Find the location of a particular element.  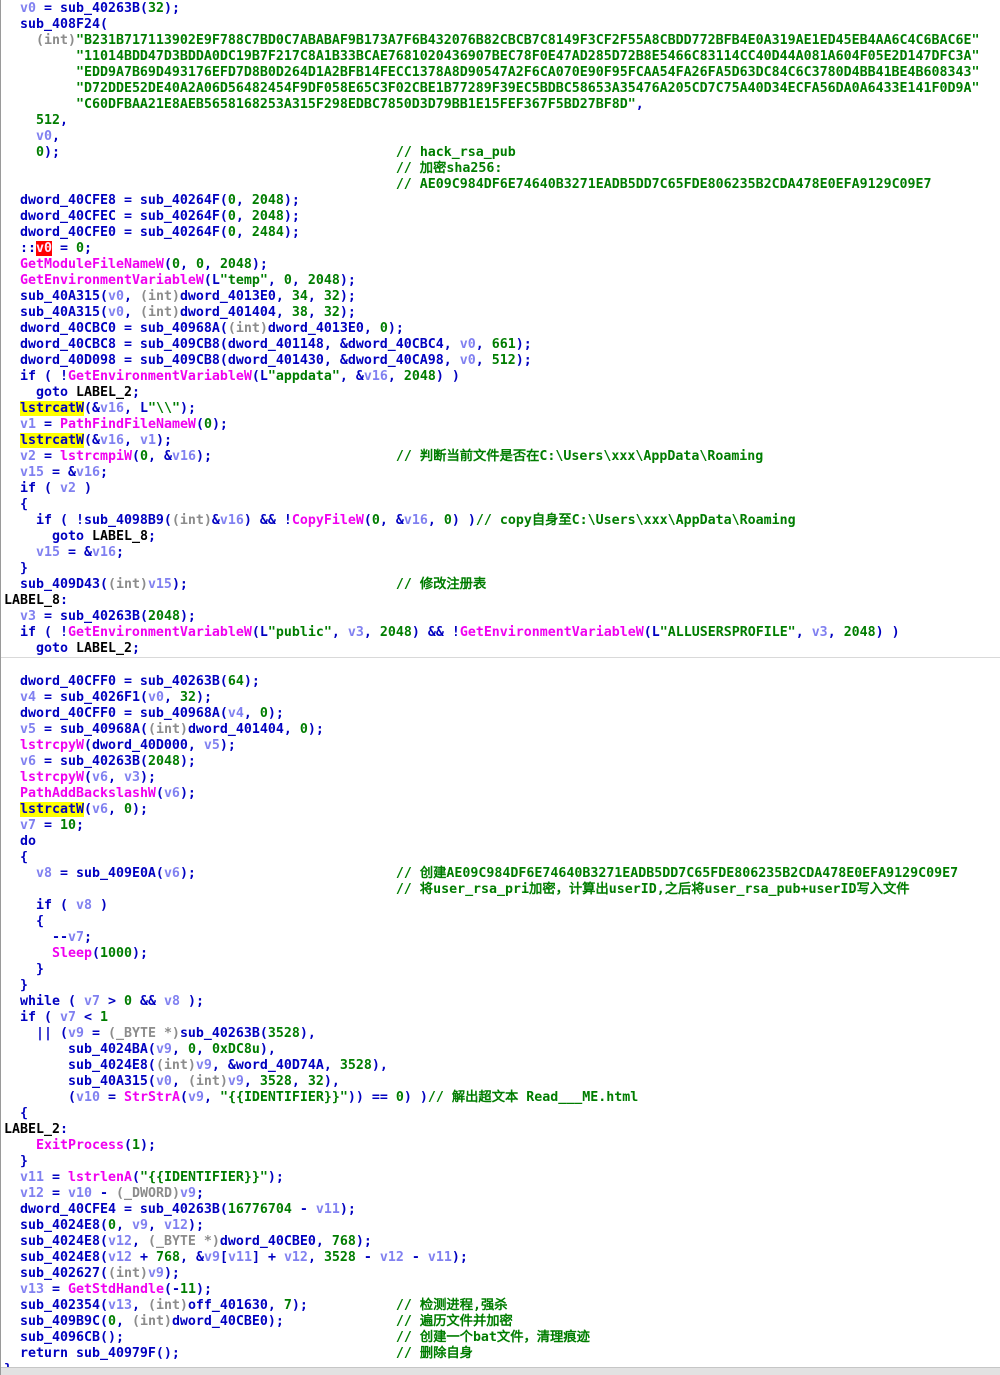

api-function-token: PathFindFileNameW is located at coordinates (128, 424).